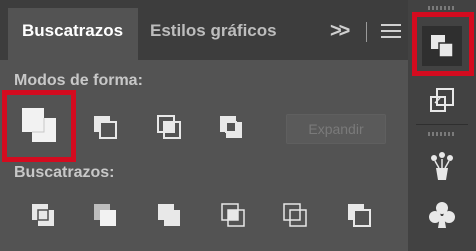 This screenshot has height=251, width=476. Describe the element at coordinates (64, 172) in the screenshot. I see `pathfinders-label: Buscatrazos:` at that location.